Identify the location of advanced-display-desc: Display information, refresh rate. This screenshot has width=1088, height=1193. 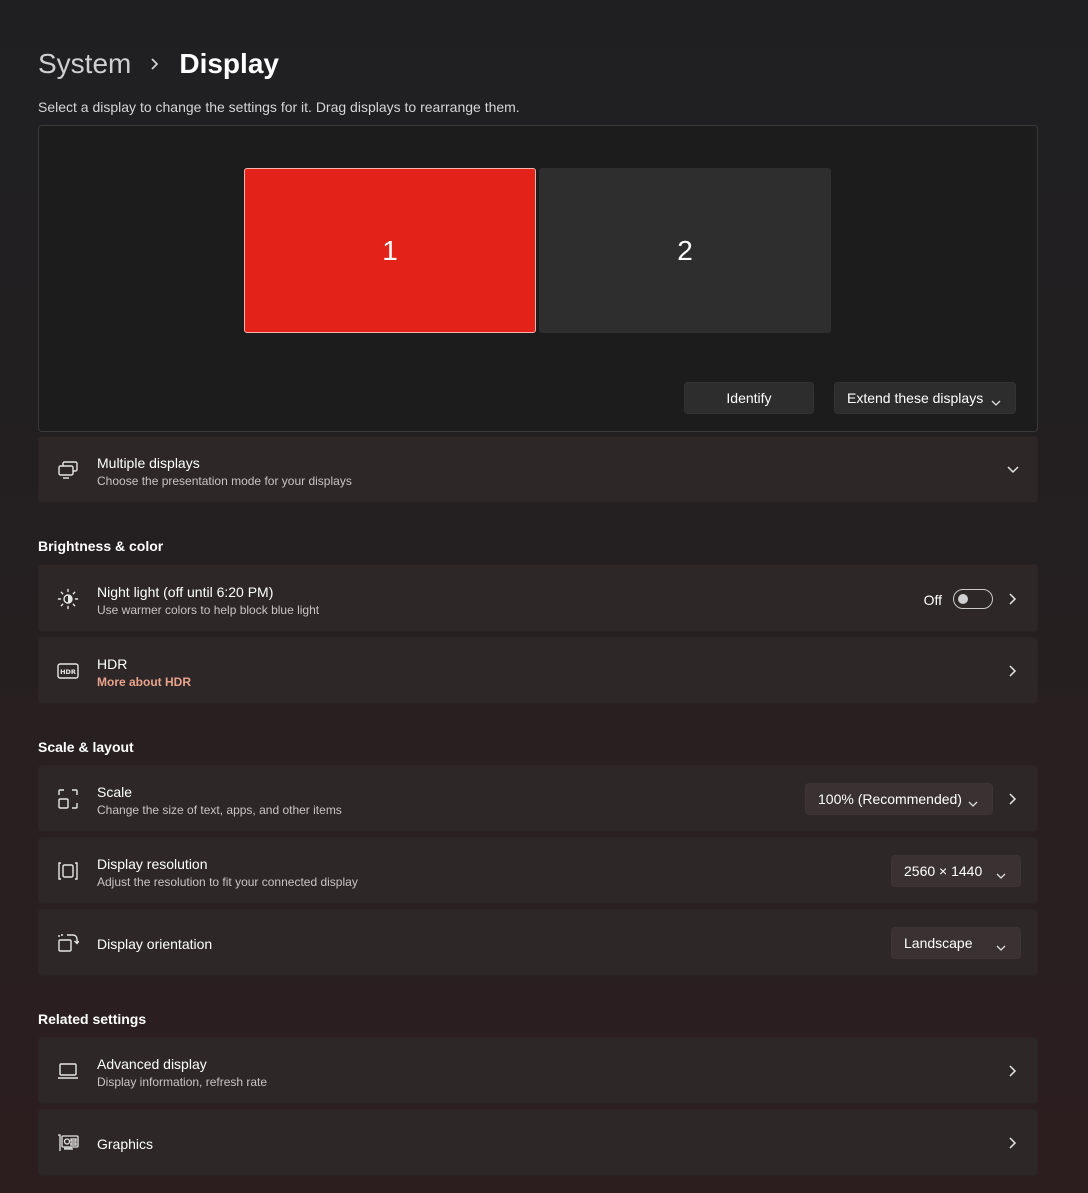
(182, 1082).